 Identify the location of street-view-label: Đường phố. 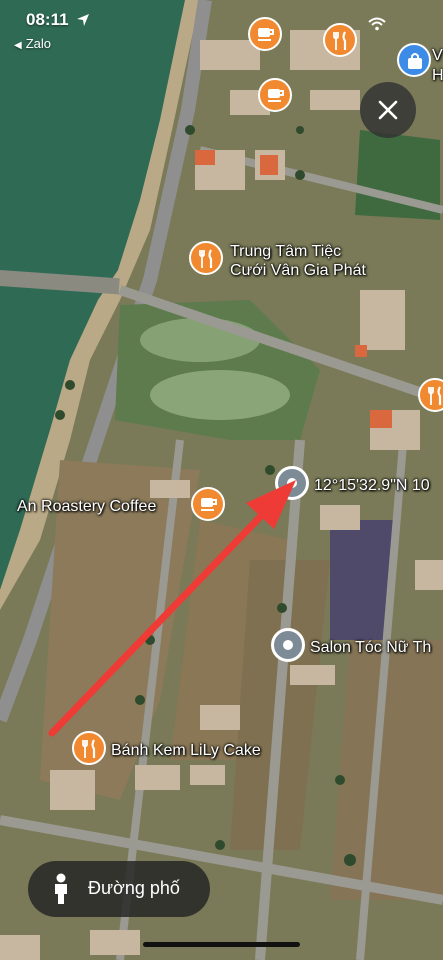
(134, 888).